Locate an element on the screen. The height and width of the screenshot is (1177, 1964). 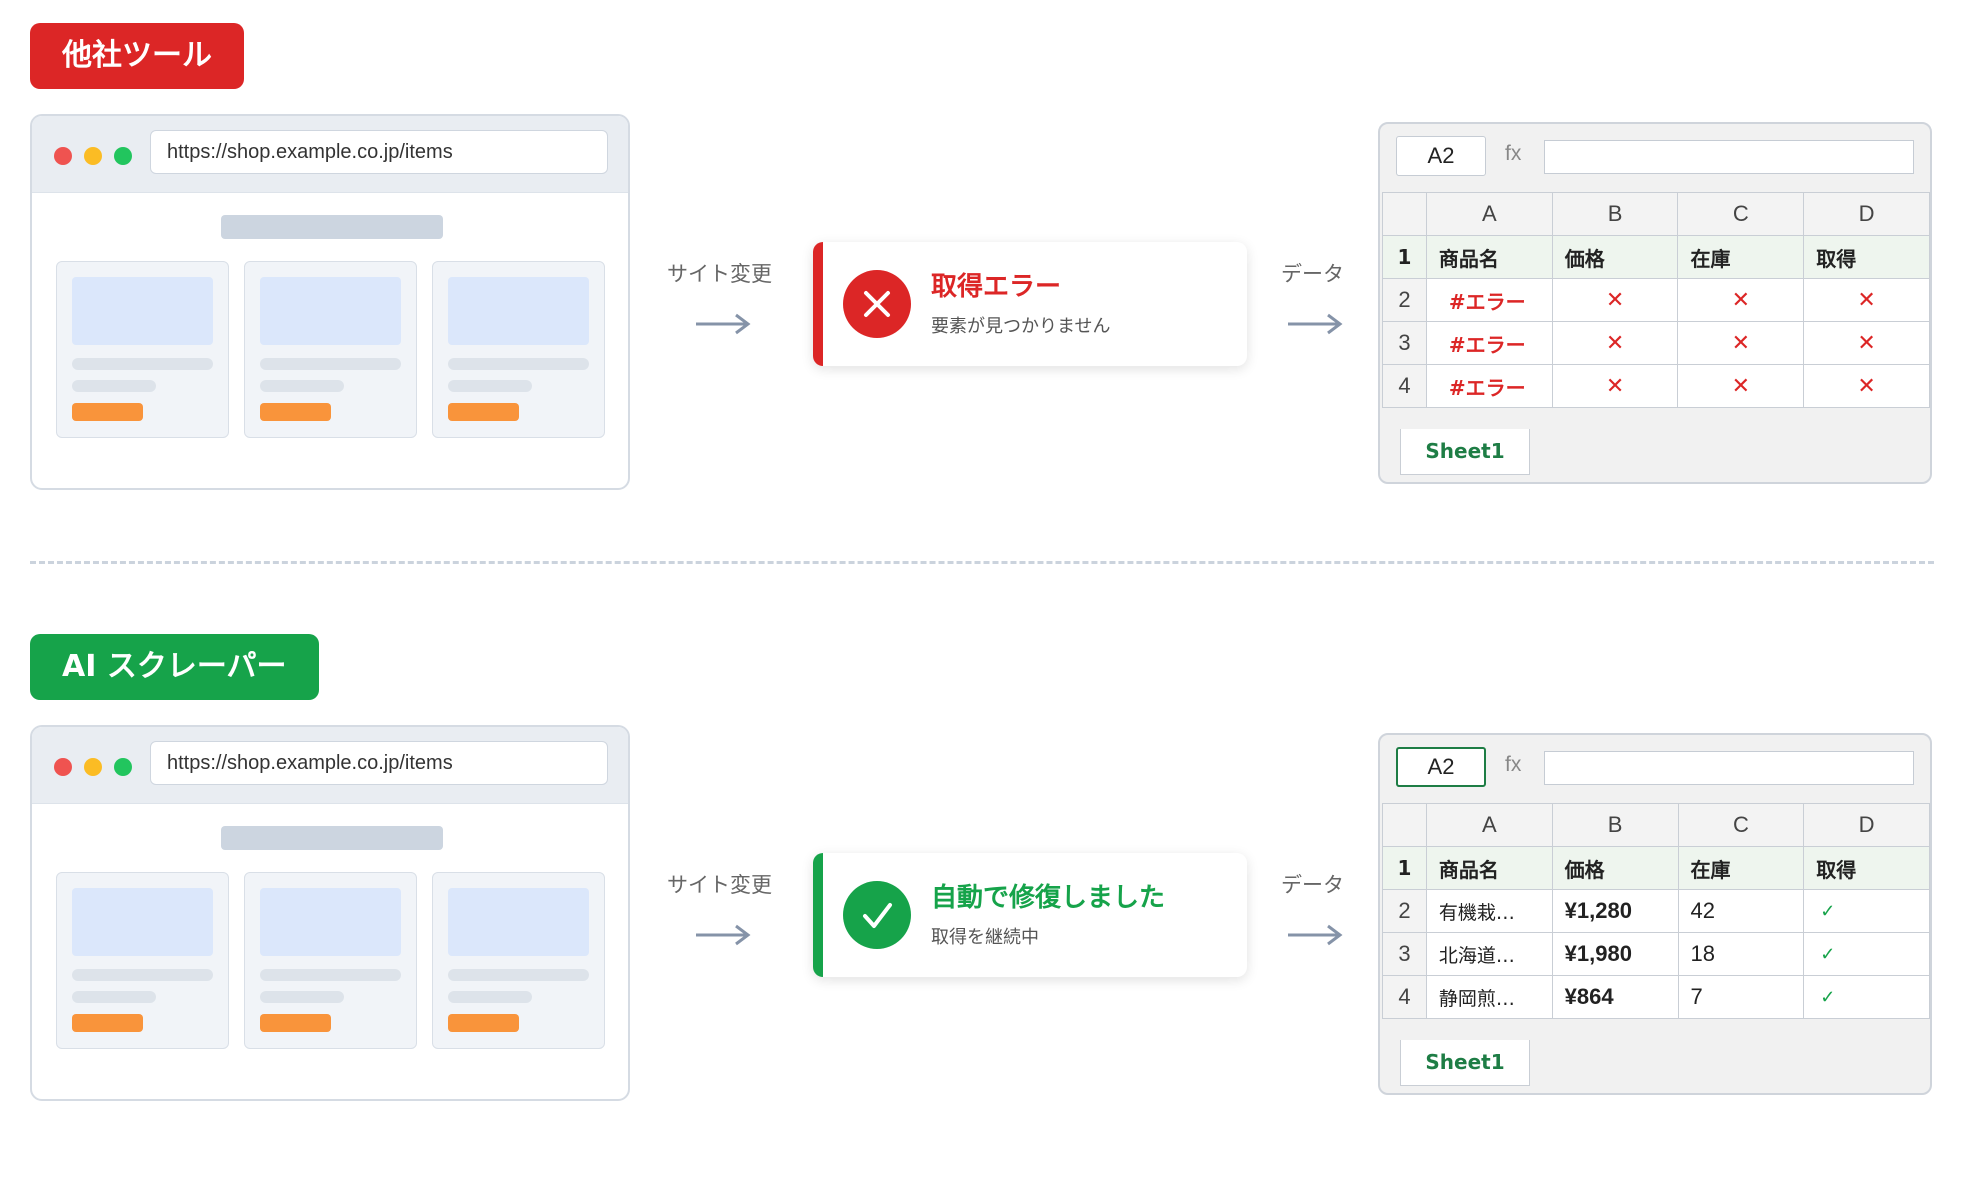
error-panel: 取得エラー 要素が見つかりません is located at coordinates (1030, 304).